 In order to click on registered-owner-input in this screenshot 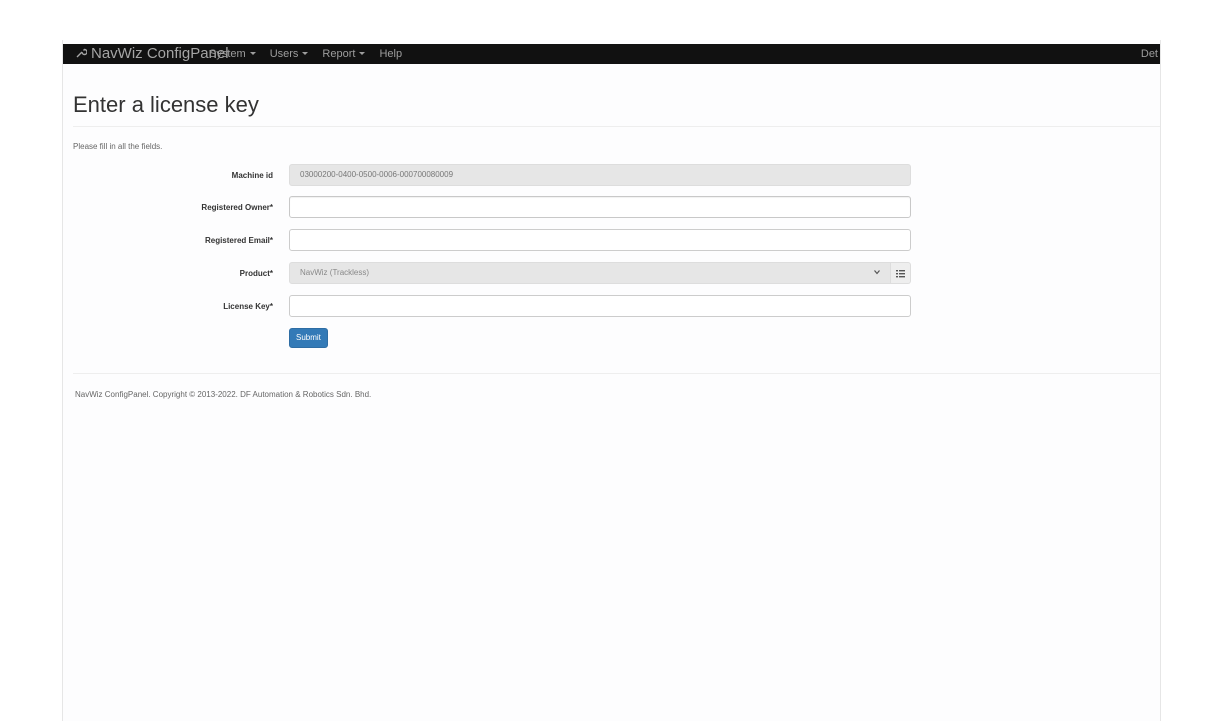, I will do `click(600, 207)`.